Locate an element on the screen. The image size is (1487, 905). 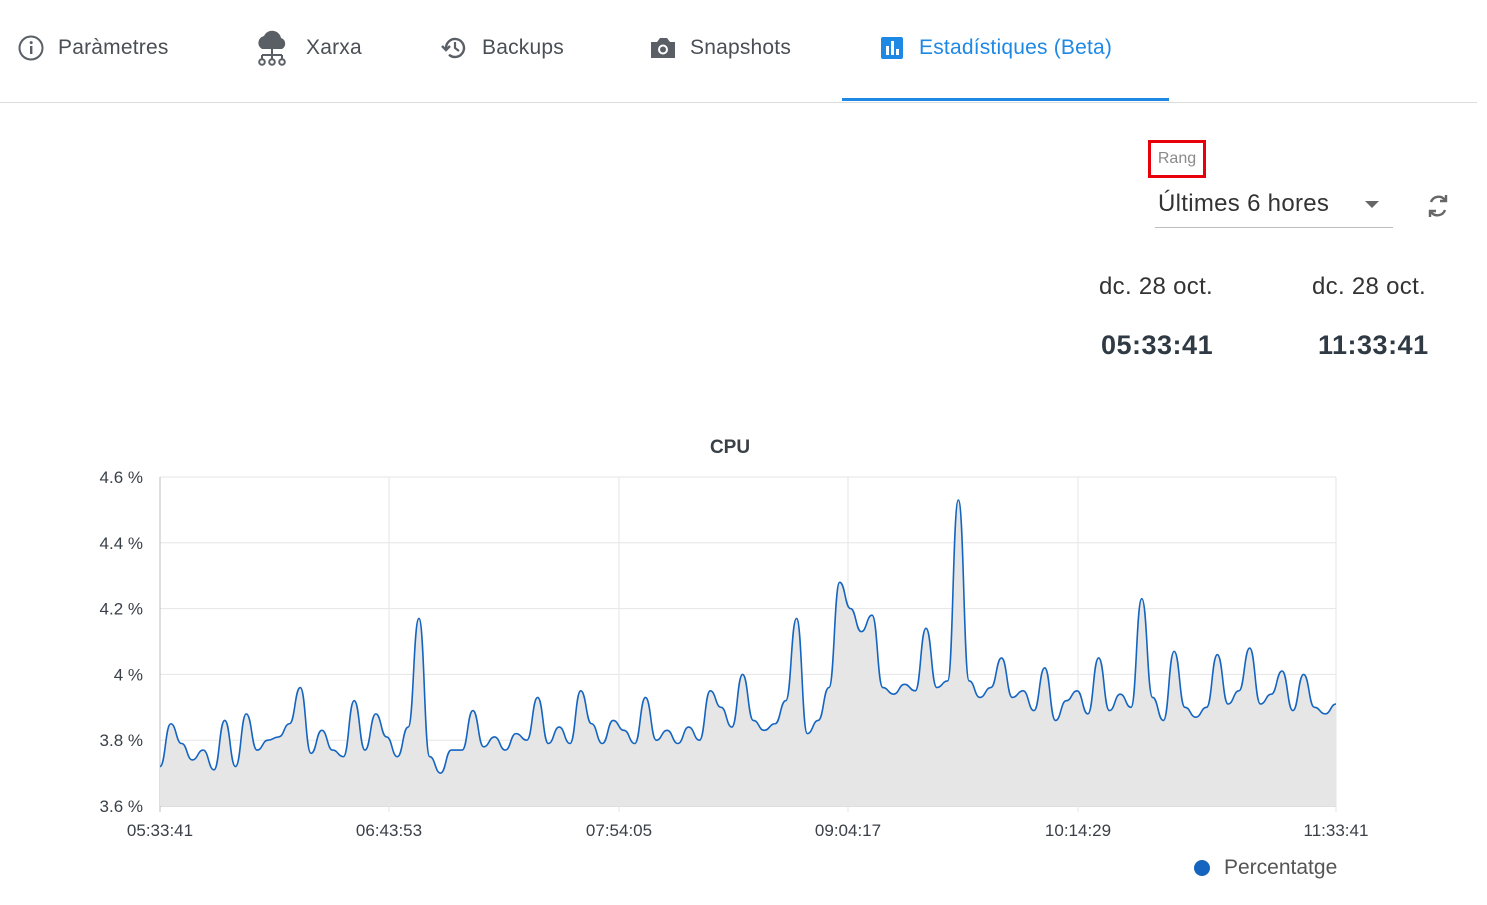
range-select: Últimes 6 hores is located at coordinates (1274, 207).